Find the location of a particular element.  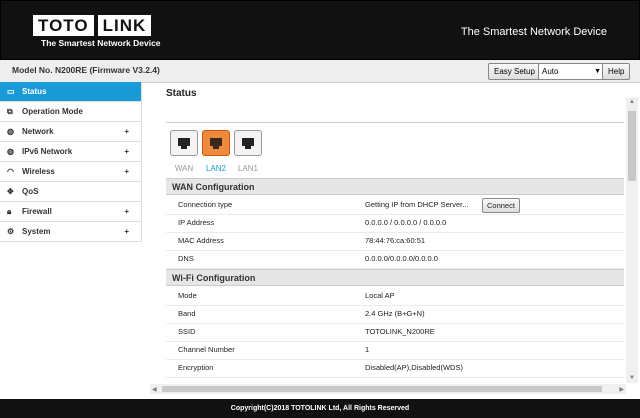

scroll-right-icon: ▶ is located at coordinates (621, 389).